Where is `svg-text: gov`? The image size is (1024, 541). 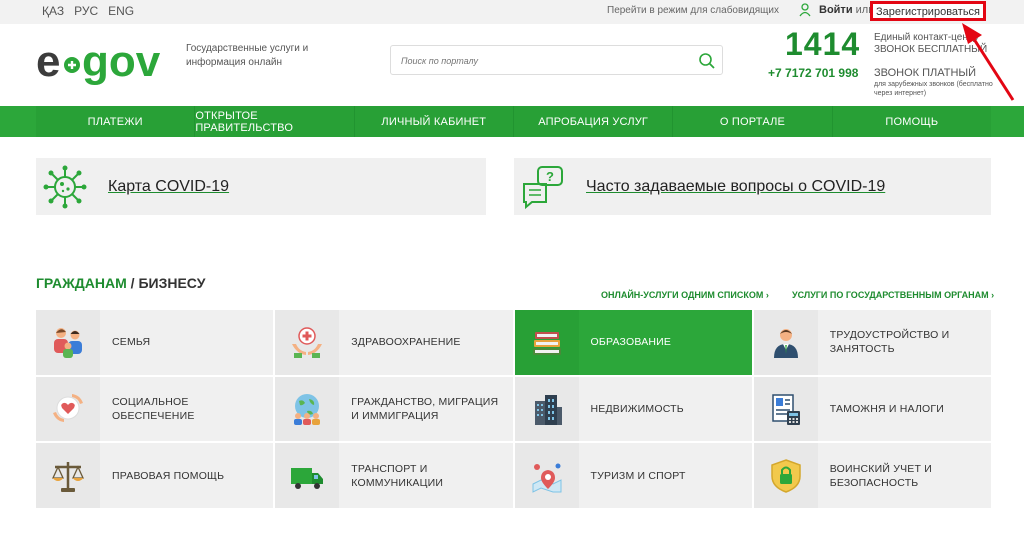
svg-text: gov is located at coordinates (121, 61).